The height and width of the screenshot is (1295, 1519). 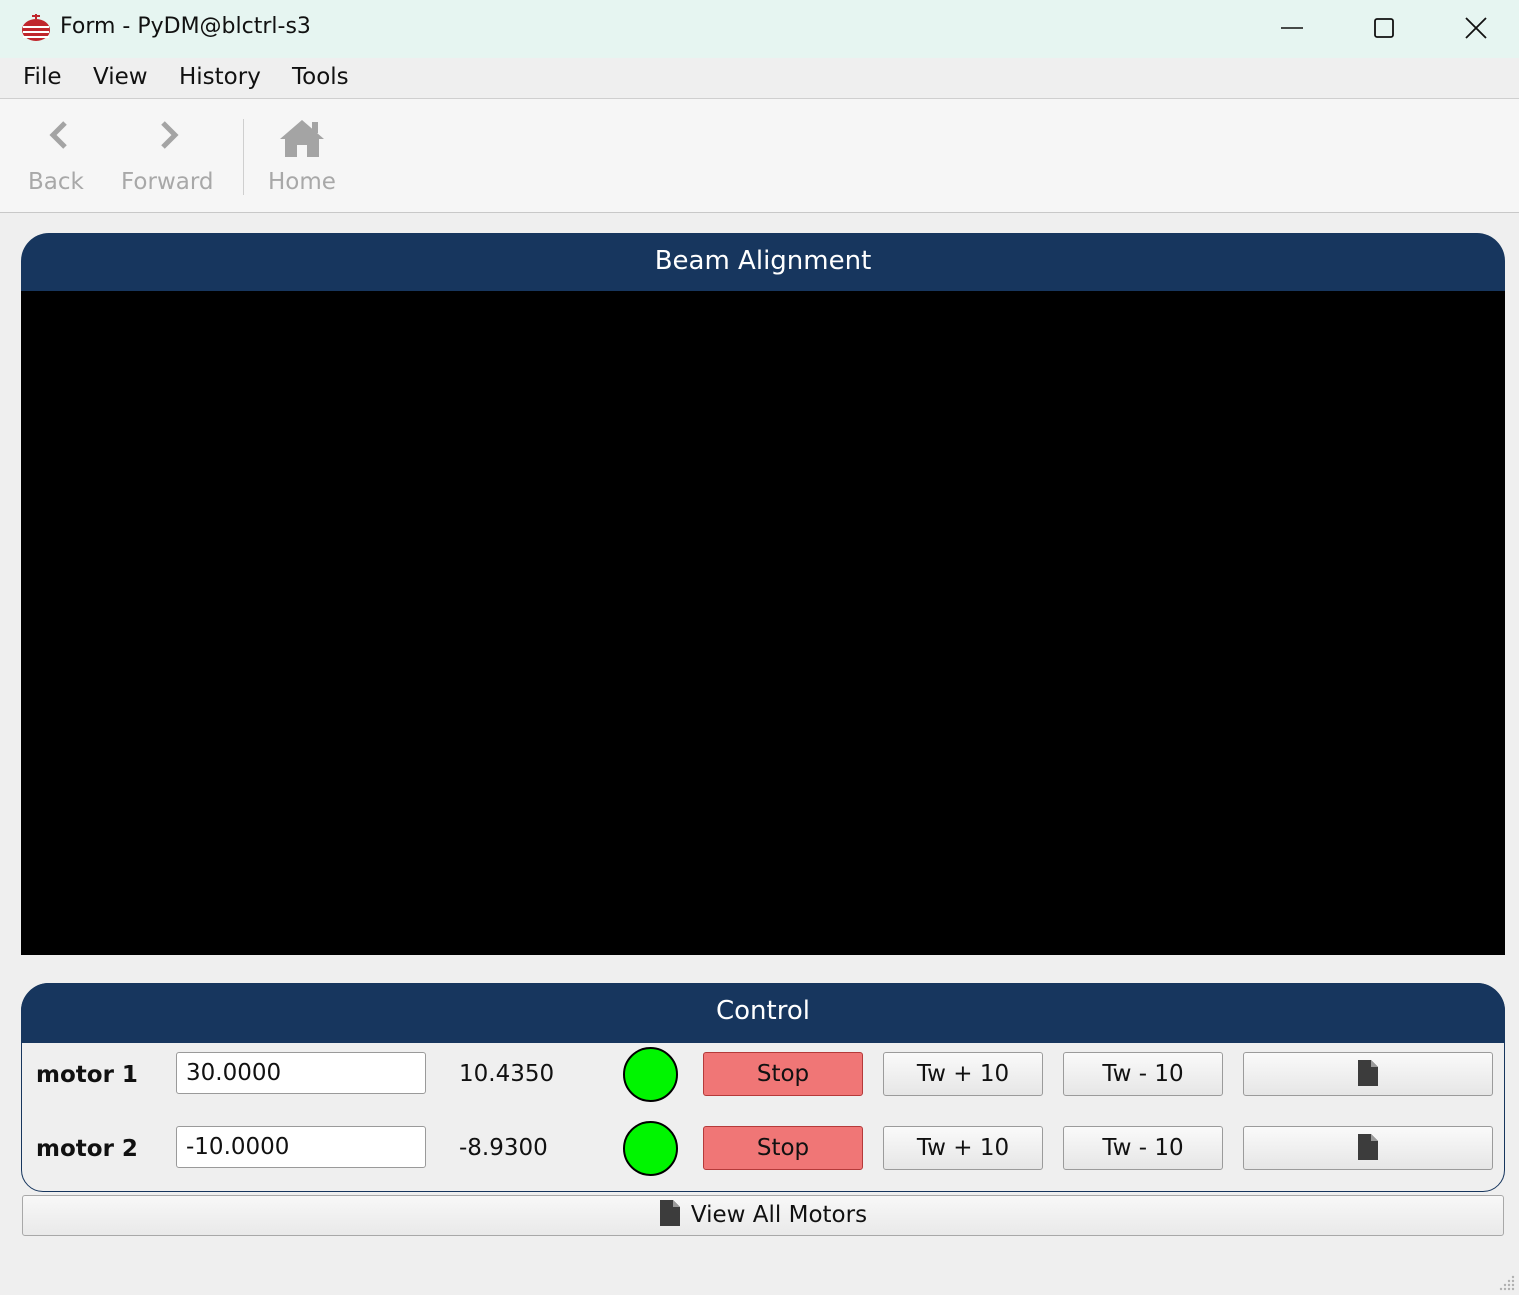 What do you see at coordinates (58, 135) in the screenshot?
I see `chevron-left-icon` at bounding box center [58, 135].